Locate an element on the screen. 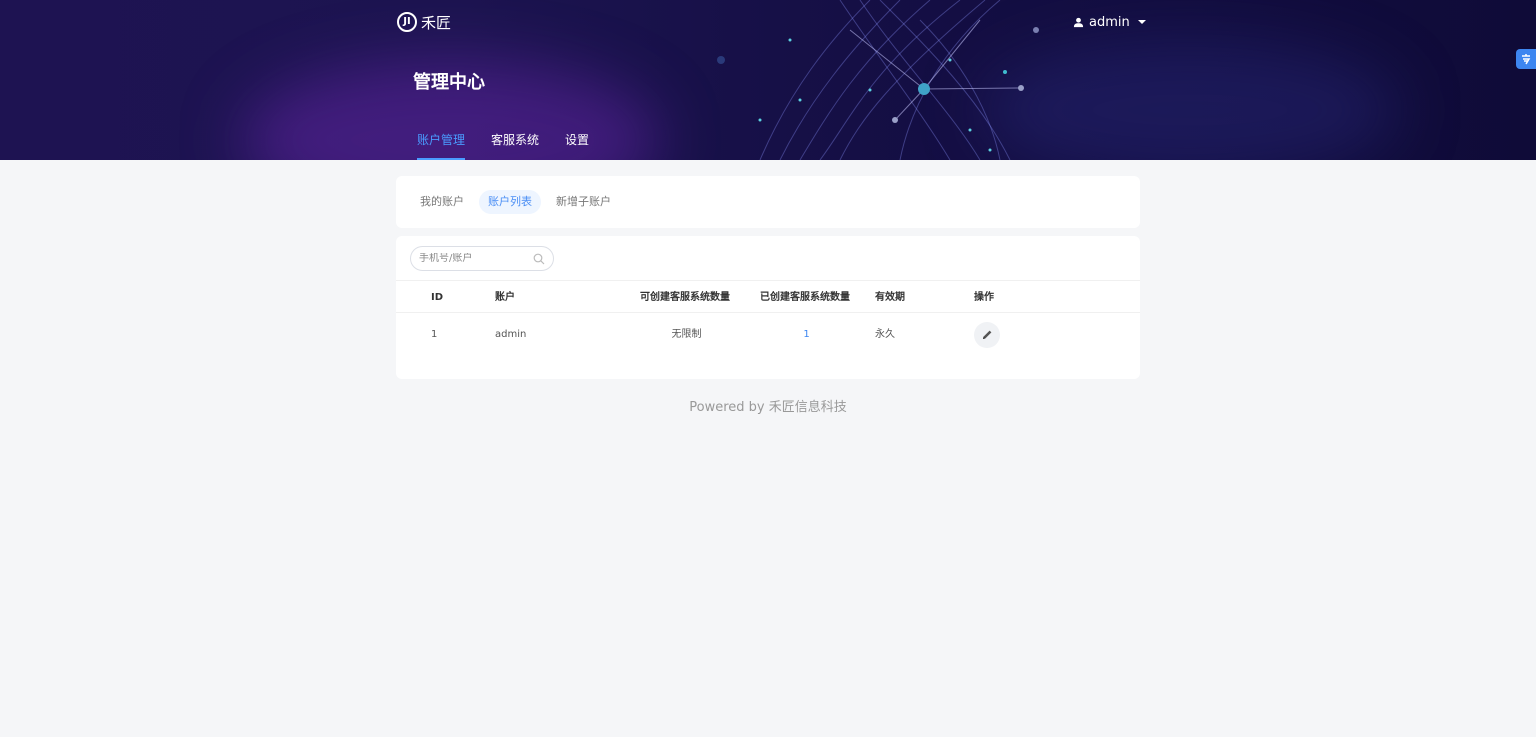 This screenshot has height=737, width=1536. table-header: ID 账户 可创建客服系统数量 已创建客服系统数量 有效期 操作 is located at coordinates (768, 296).